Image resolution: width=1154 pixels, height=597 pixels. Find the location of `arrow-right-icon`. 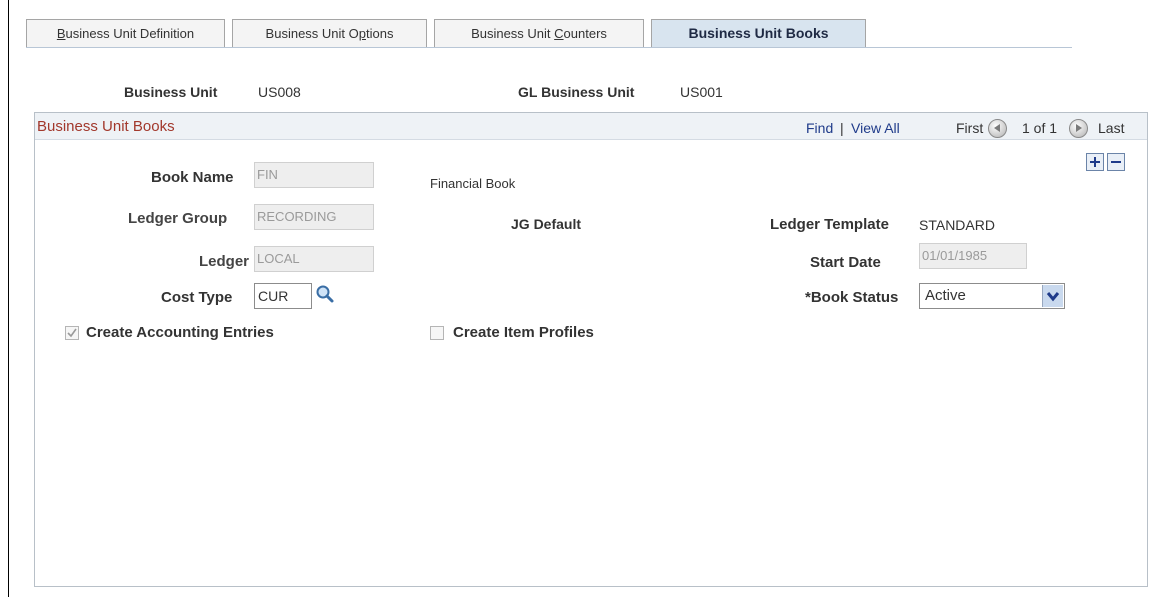

arrow-right-icon is located at coordinates (1078, 128).